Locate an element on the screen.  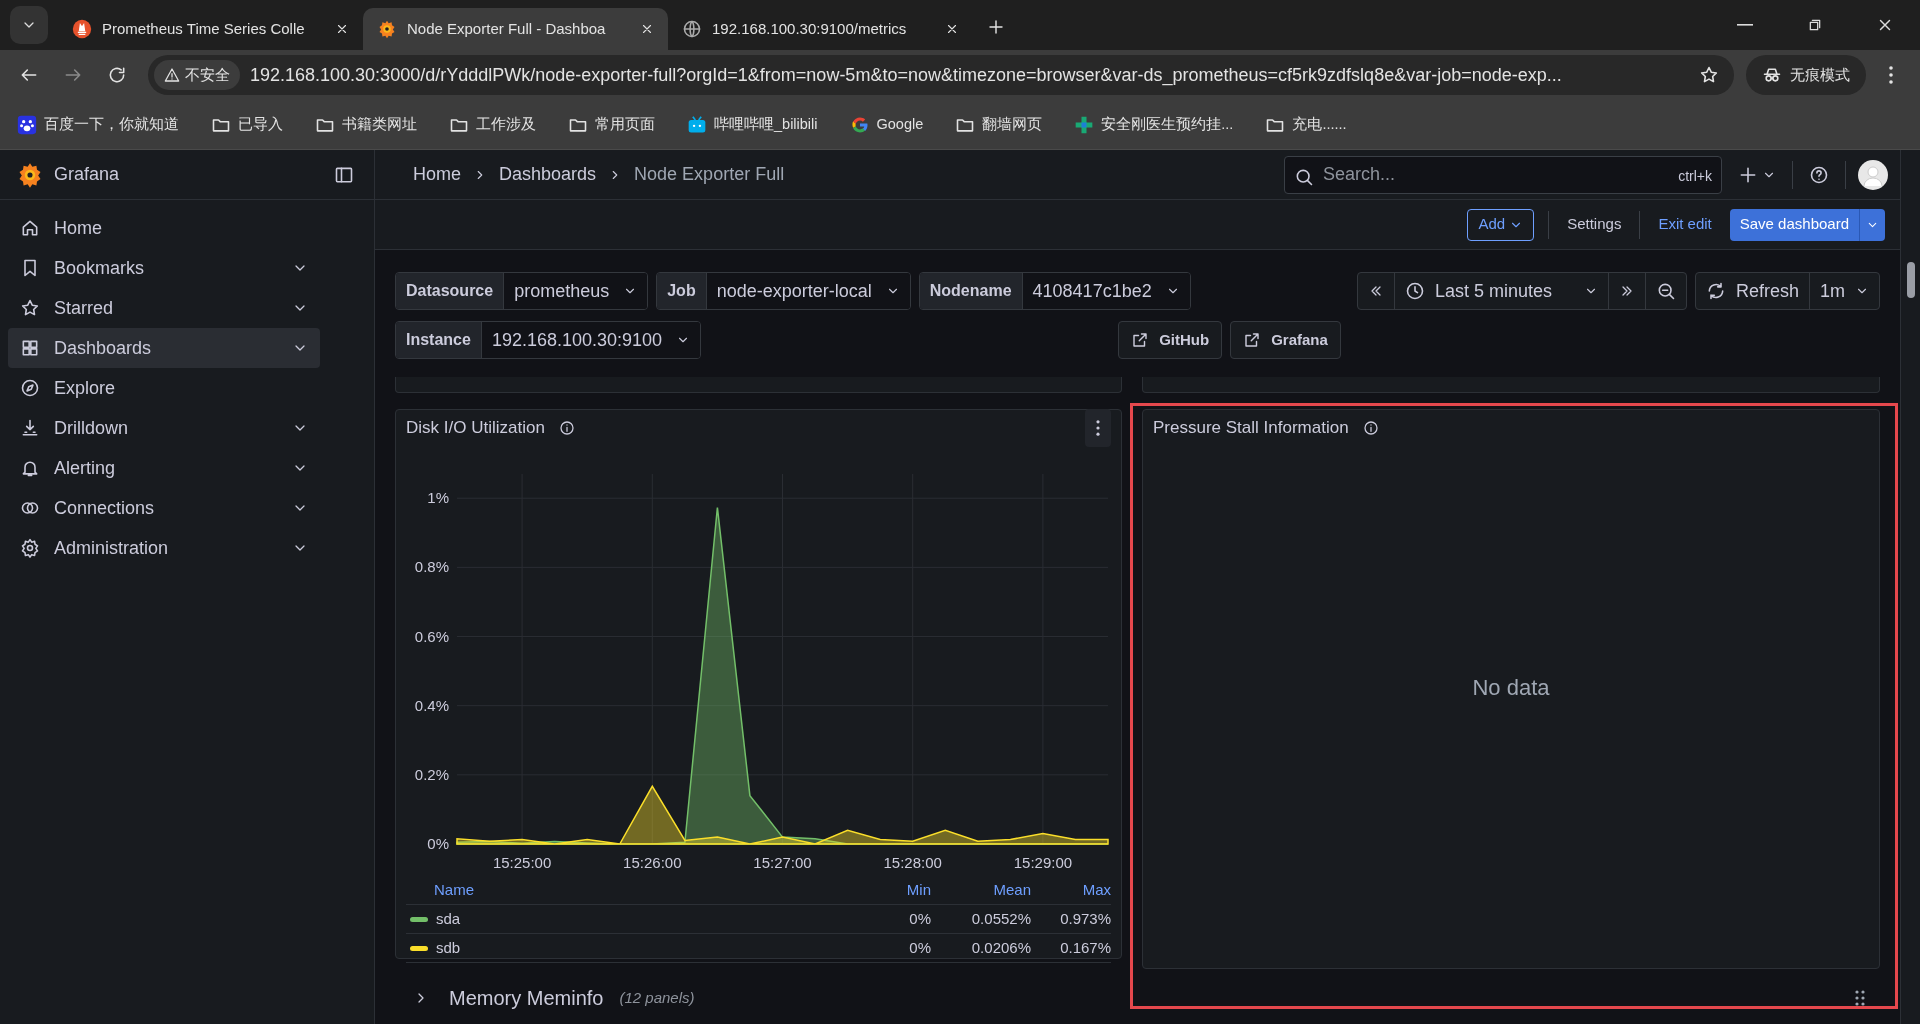
bookmark-item: 已导入 is located at coordinates (247, 124).